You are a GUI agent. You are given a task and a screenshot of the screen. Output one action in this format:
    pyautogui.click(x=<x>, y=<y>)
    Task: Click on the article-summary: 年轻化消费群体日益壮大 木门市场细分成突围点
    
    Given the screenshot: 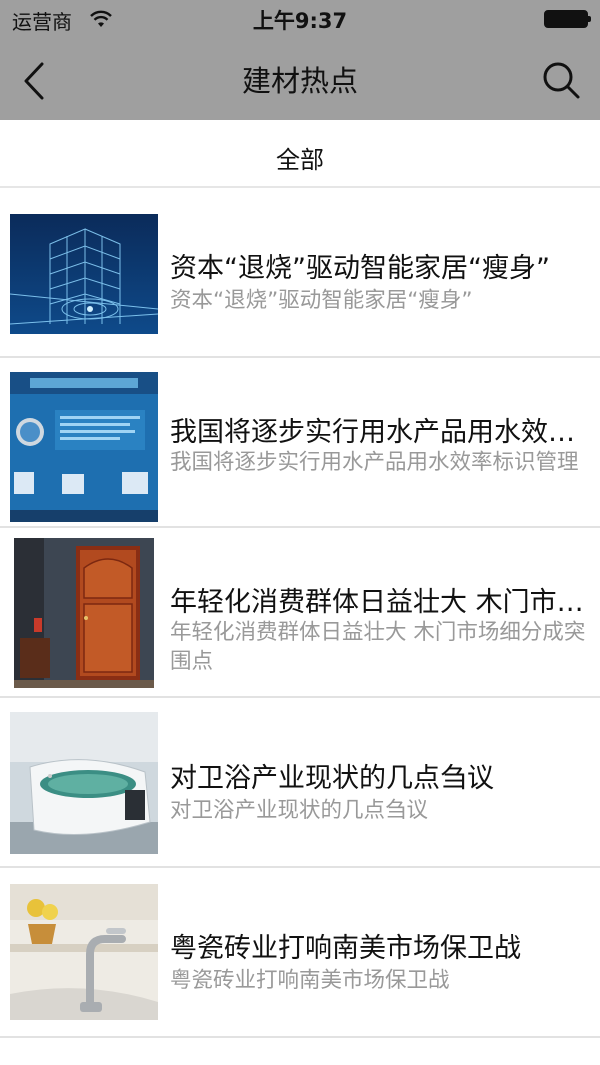 What is the action you would take?
    pyautogui.click(x=378, y=647)
    